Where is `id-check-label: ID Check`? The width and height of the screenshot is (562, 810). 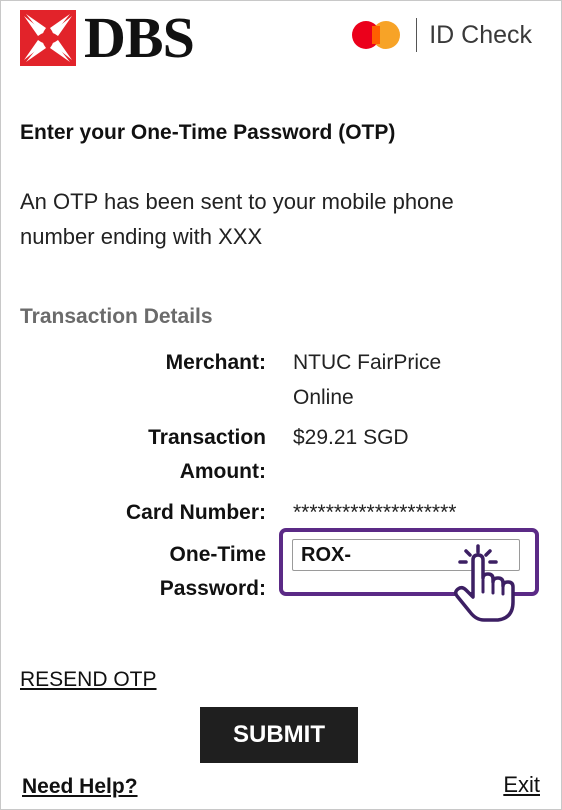
id-check-label: ID Check is located at coordinates (480, 34).